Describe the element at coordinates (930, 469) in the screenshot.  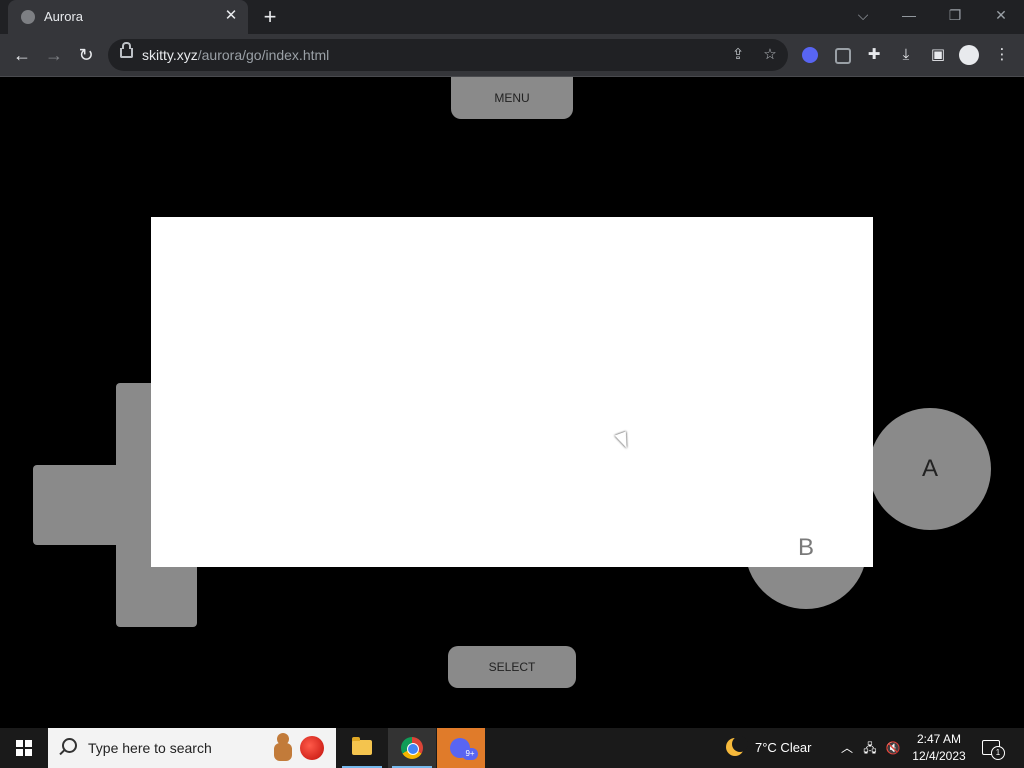
I see `a-button: A` at that location.